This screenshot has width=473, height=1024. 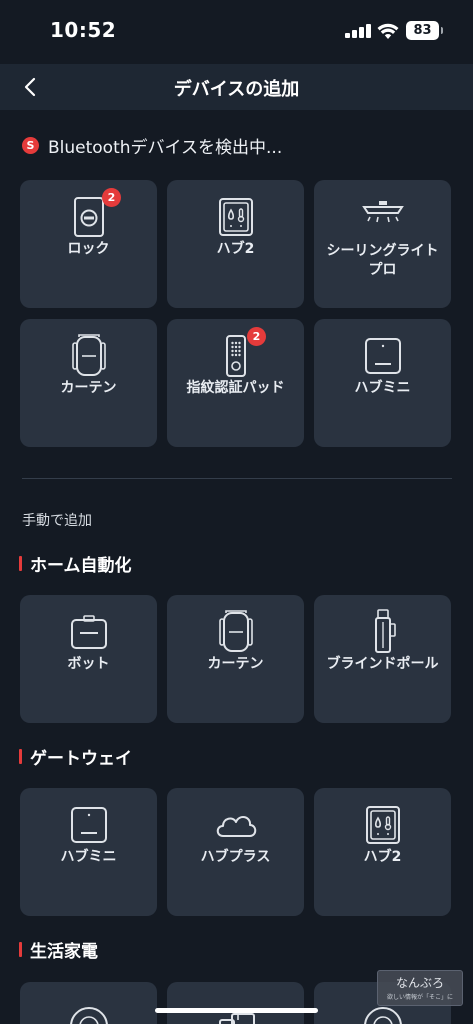 I want to click on cellular-signal-icon, so click(x=358, y=31).